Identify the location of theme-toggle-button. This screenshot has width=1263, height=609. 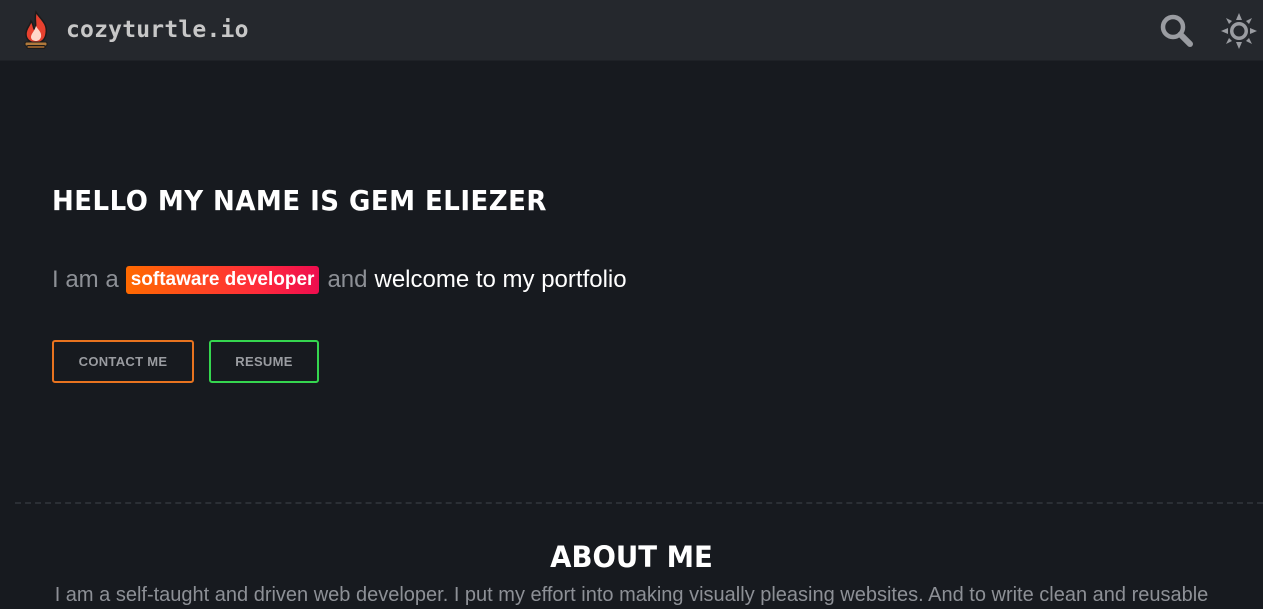
(1239, 31).